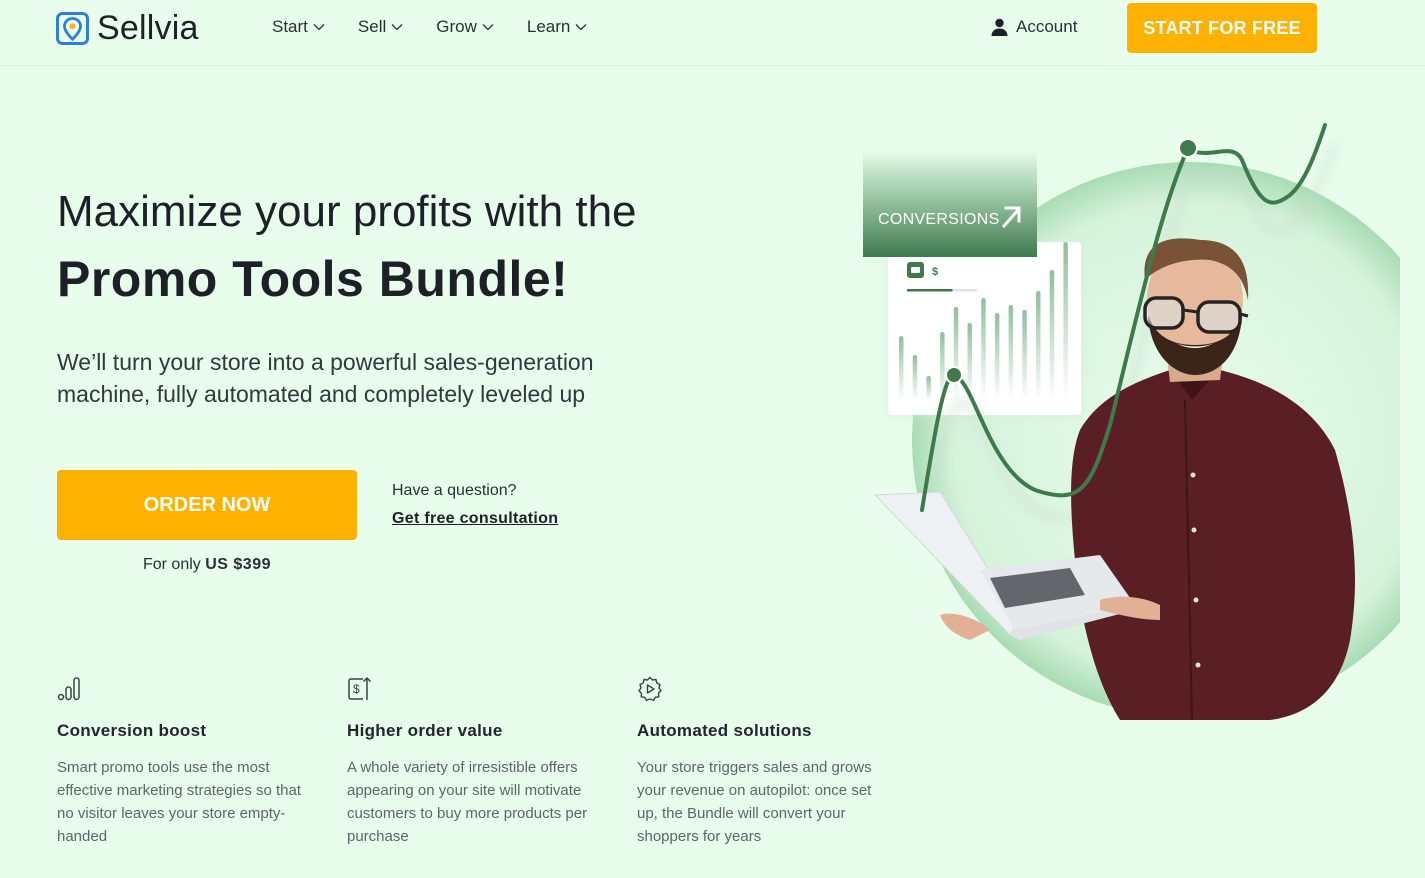 The image size is (1425, 878). What do you see at coordinates (238, 564) in the screenshot?
I see `price-value: US $399` at bounding box center [238, 564].